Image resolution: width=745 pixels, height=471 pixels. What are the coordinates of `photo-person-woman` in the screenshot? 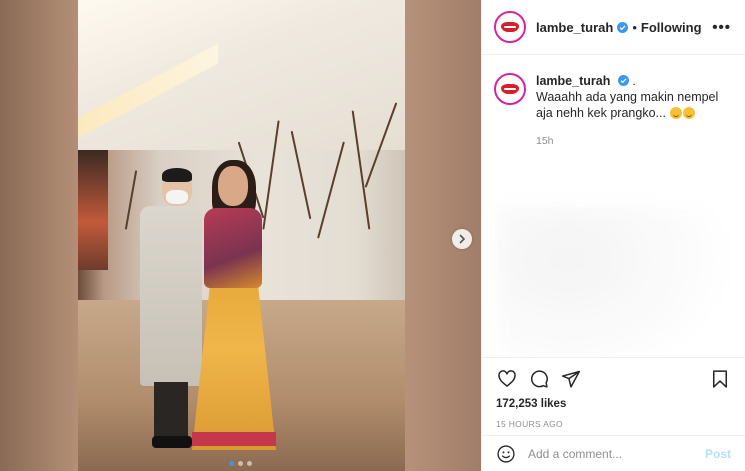 It's located at (237, 310).